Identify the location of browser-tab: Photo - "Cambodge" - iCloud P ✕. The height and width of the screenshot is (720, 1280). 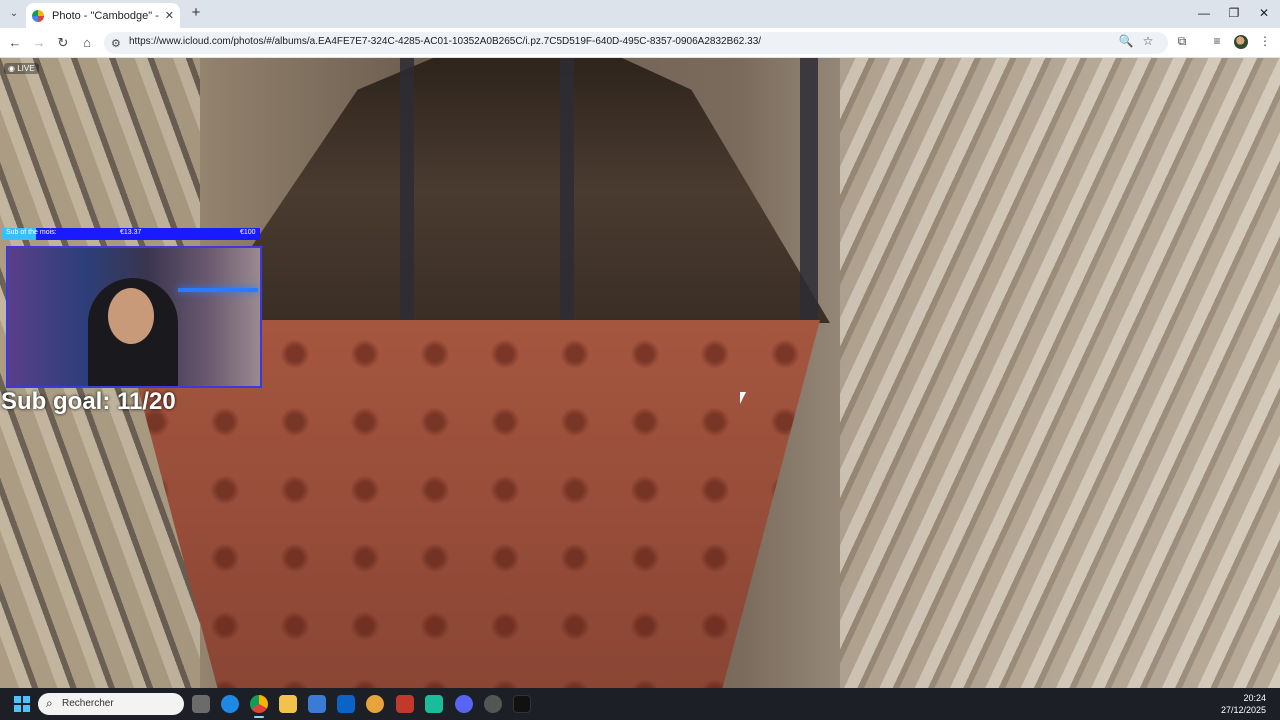
(103, 15).